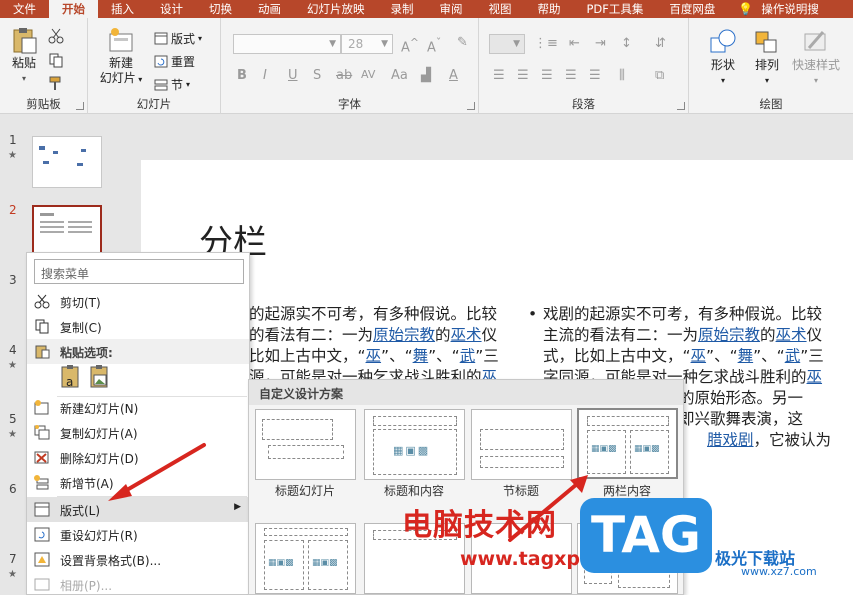 Image resolution: width=853 pixels, height=595 pixels. I want to click on photo-album-icon, so click(42, 584).